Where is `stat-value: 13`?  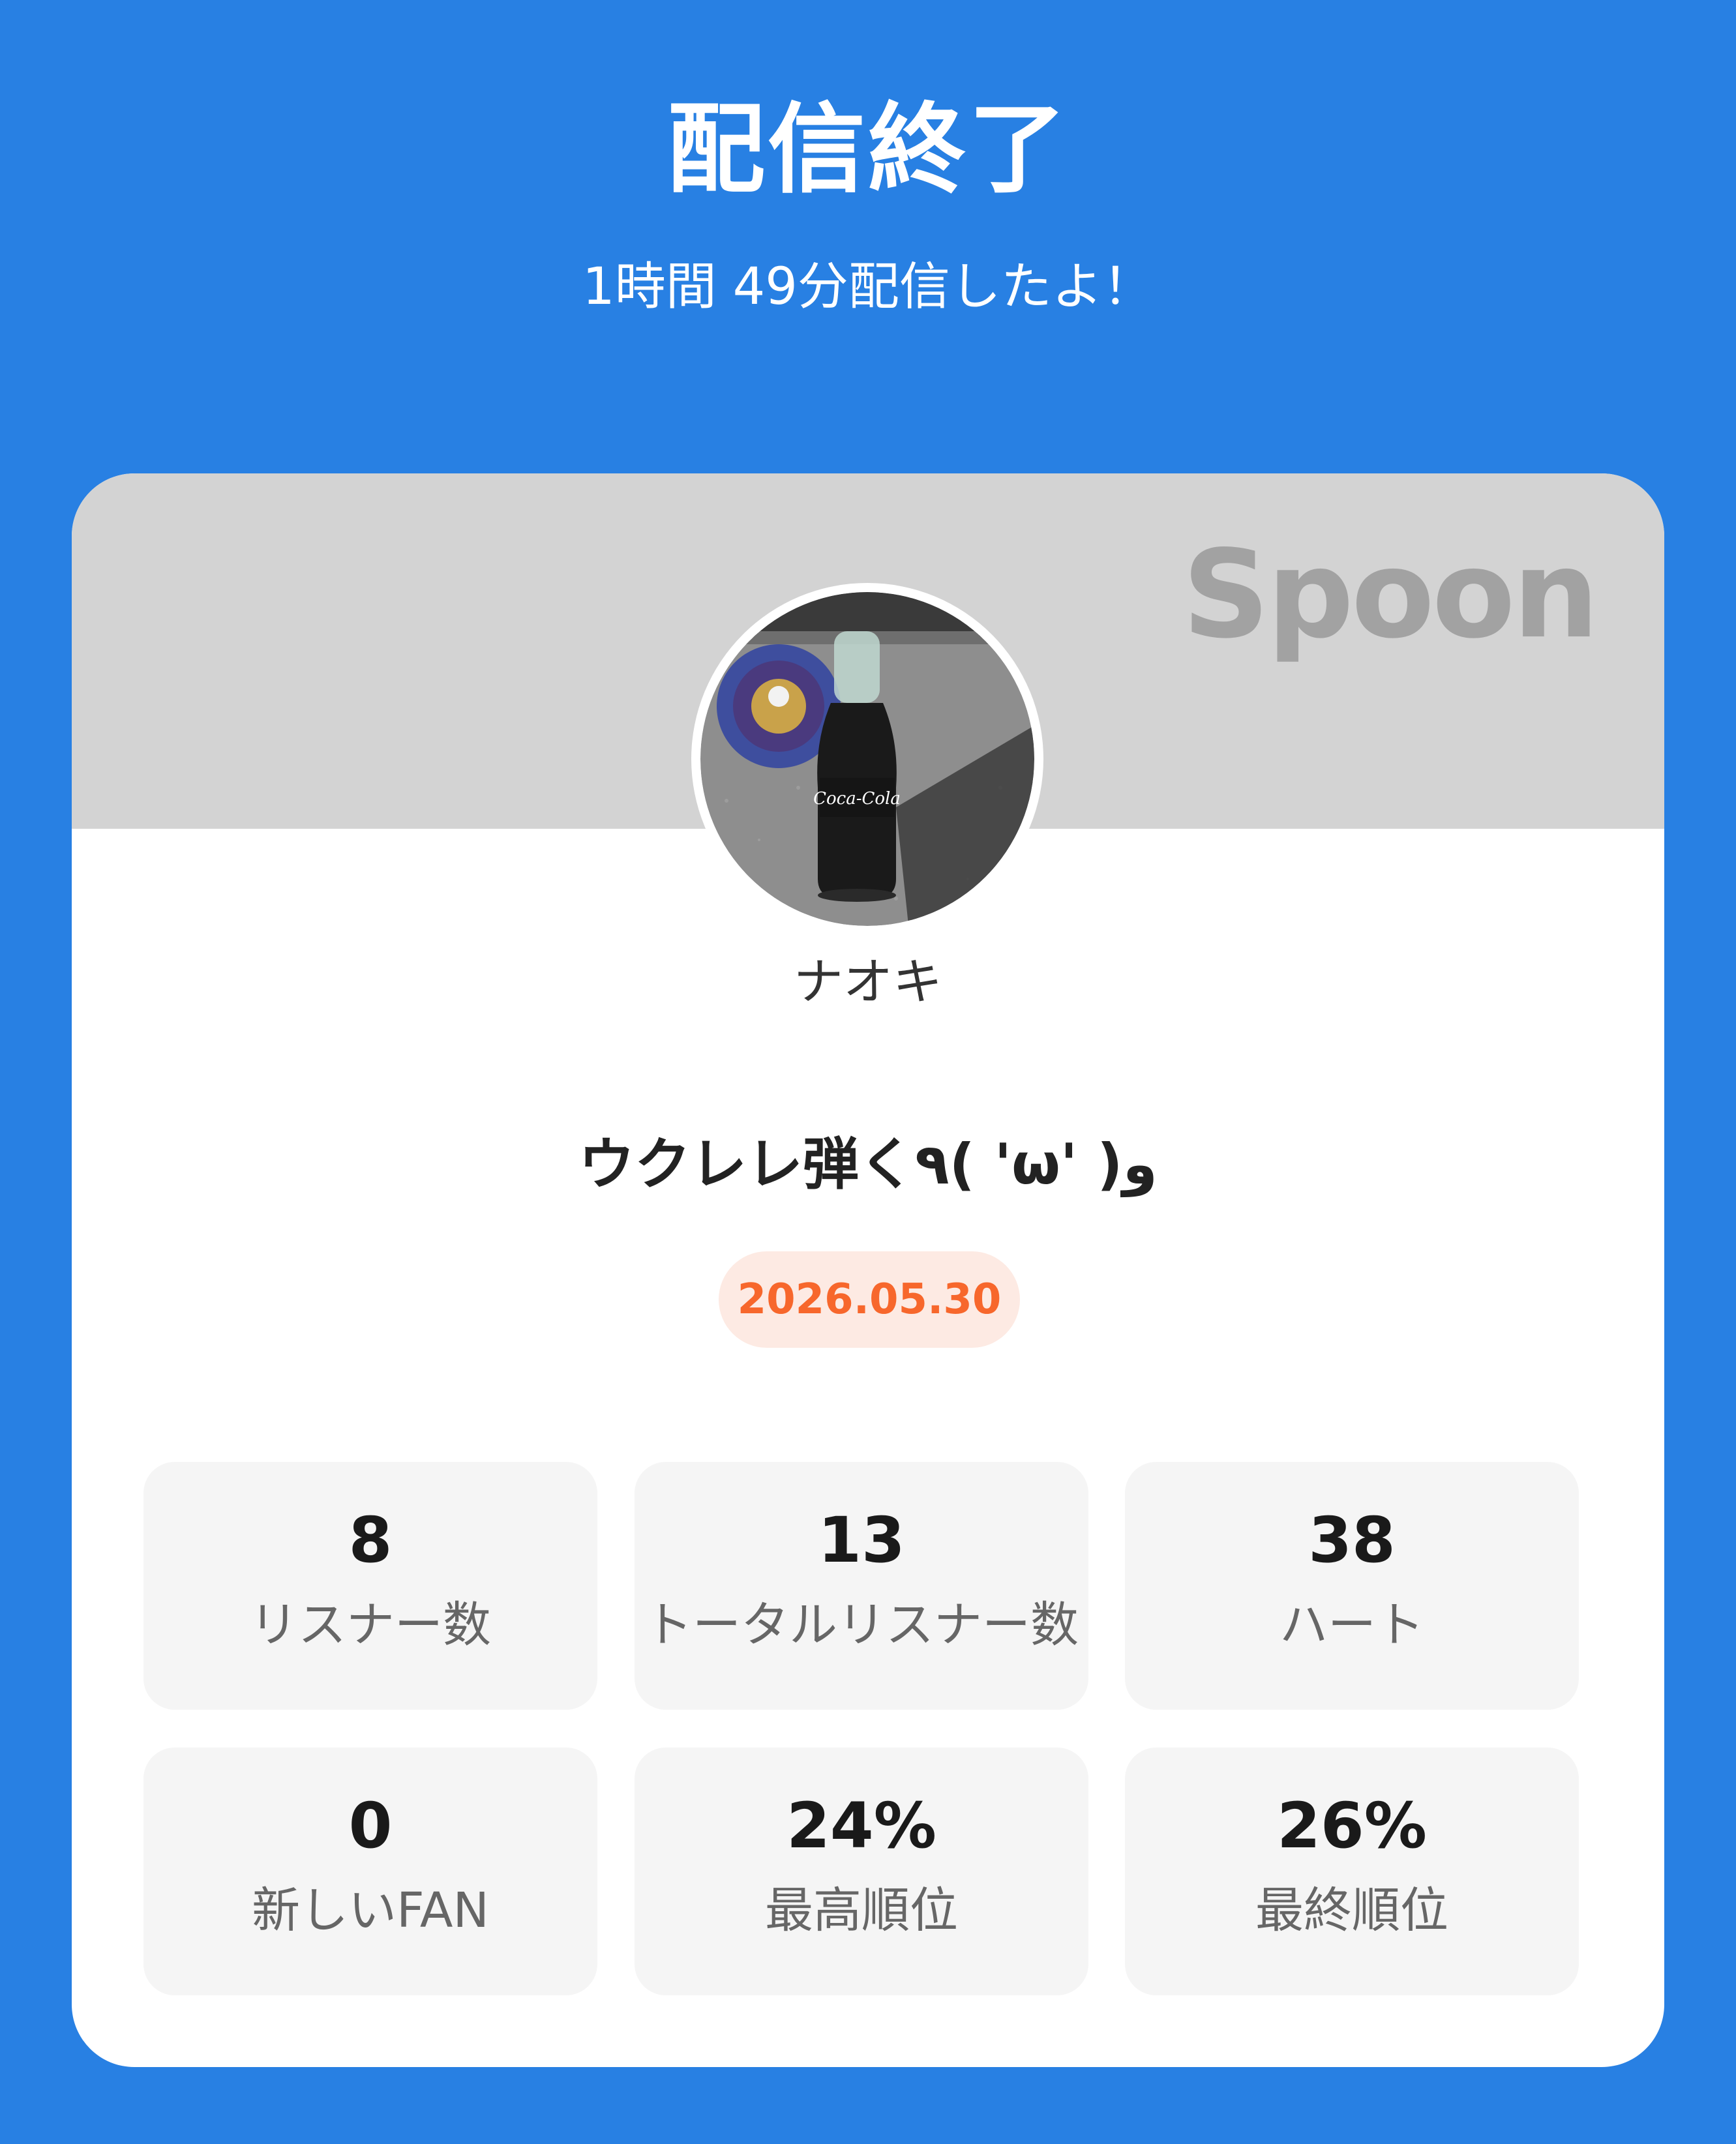
stat-value: 13 is located at coordinates (861, 1540).